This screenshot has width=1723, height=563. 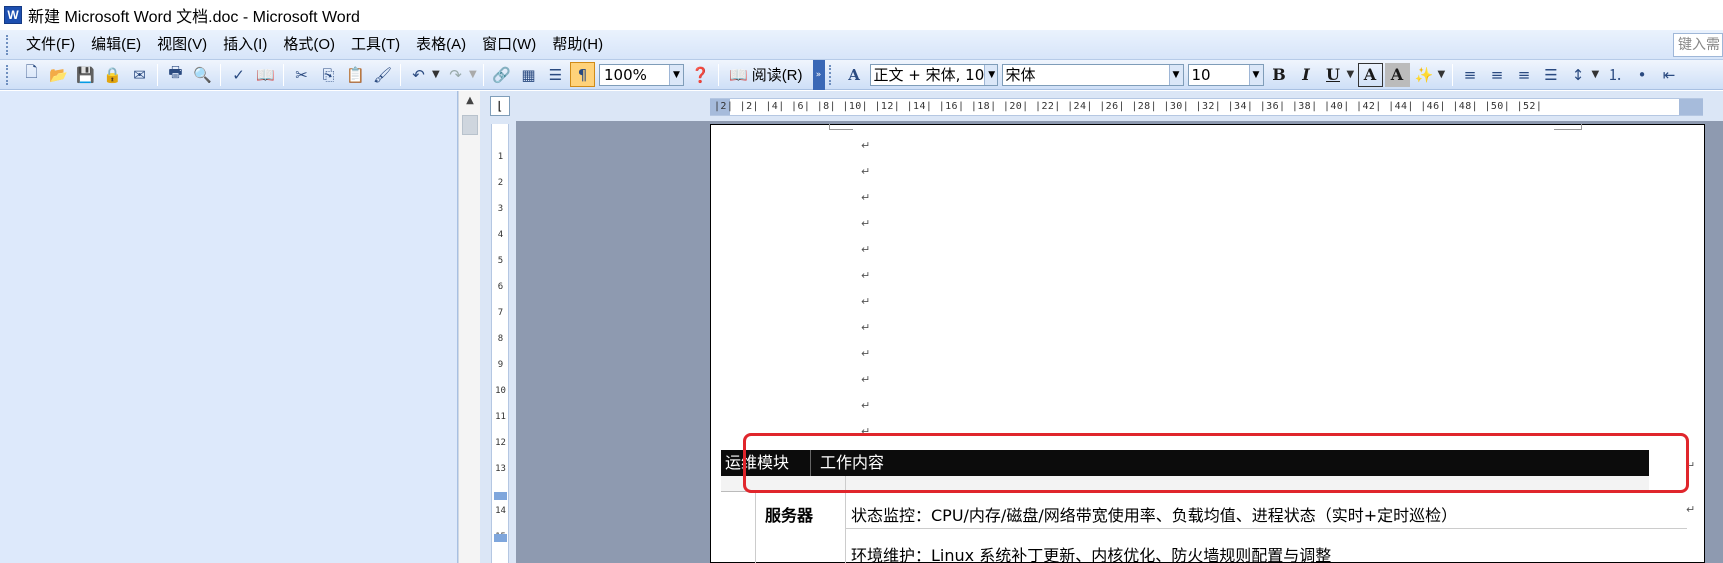 I want to click on underline-button: U, so click(x=1333, y=75).